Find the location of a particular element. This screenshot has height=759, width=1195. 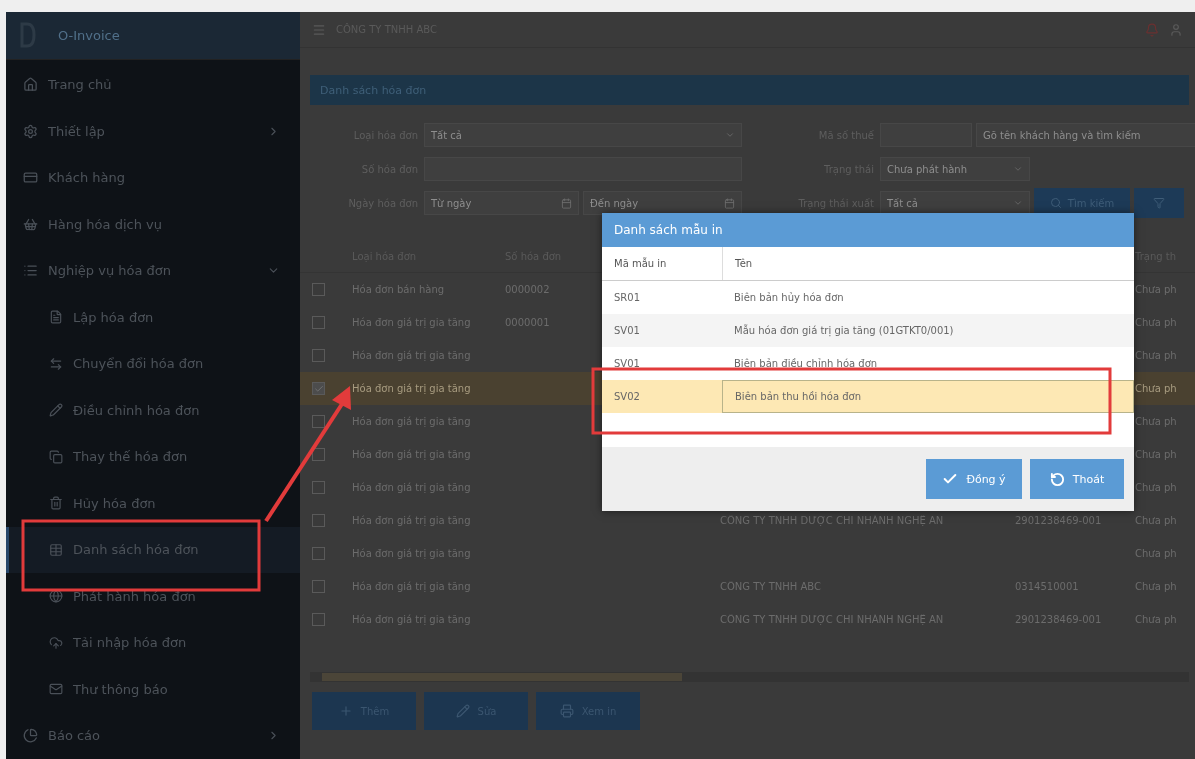

table-cell-text: Biên bản hủy hóa đơn is located at coordinates (789, 298).